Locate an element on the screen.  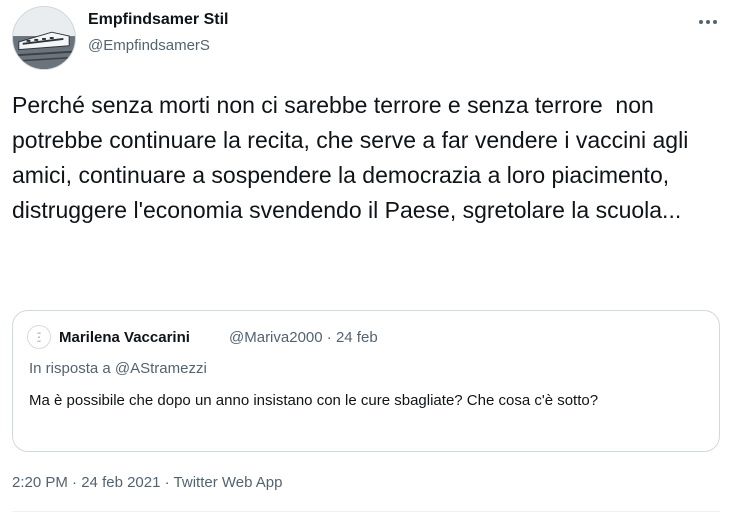
avatar-image: ▪▪▪ ▪▪ ▪▪▪ is located at coordinates (39, 337).